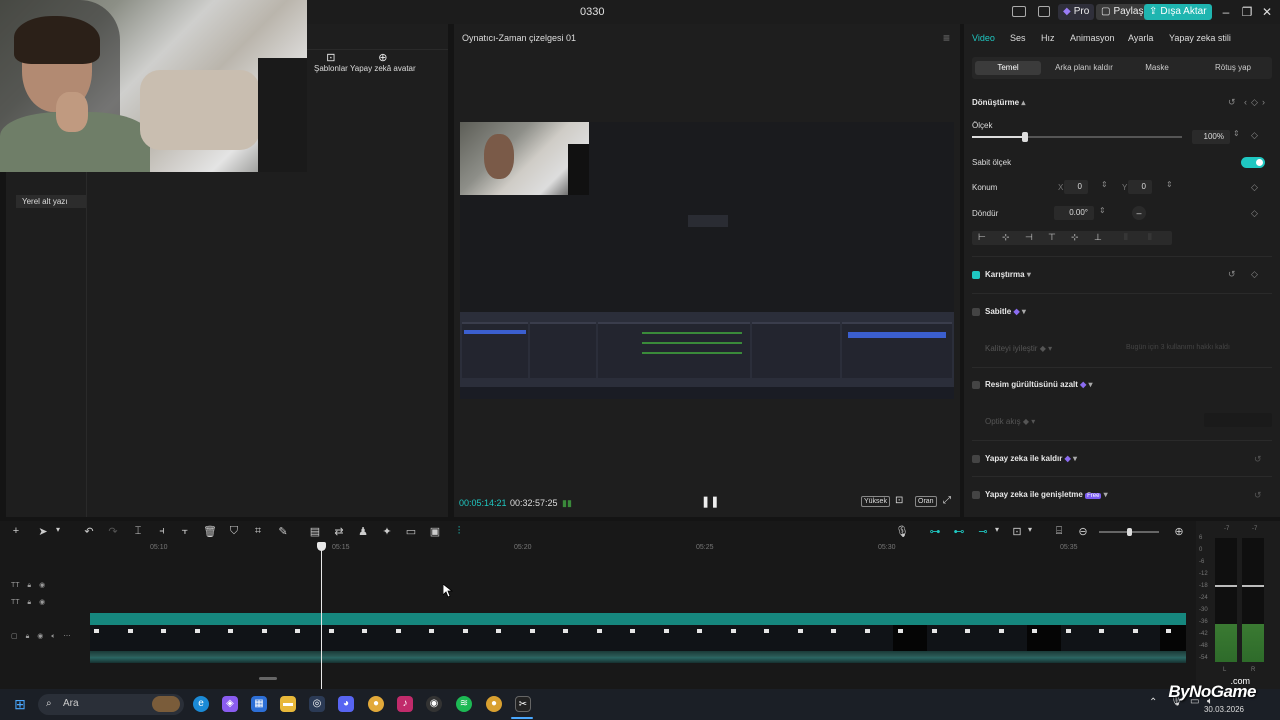 This screenshot has height=720, width=1280. Describe the element at coordinates (411, 531) in the screenshot. I see `subtitle-icon: ▭` at that location.